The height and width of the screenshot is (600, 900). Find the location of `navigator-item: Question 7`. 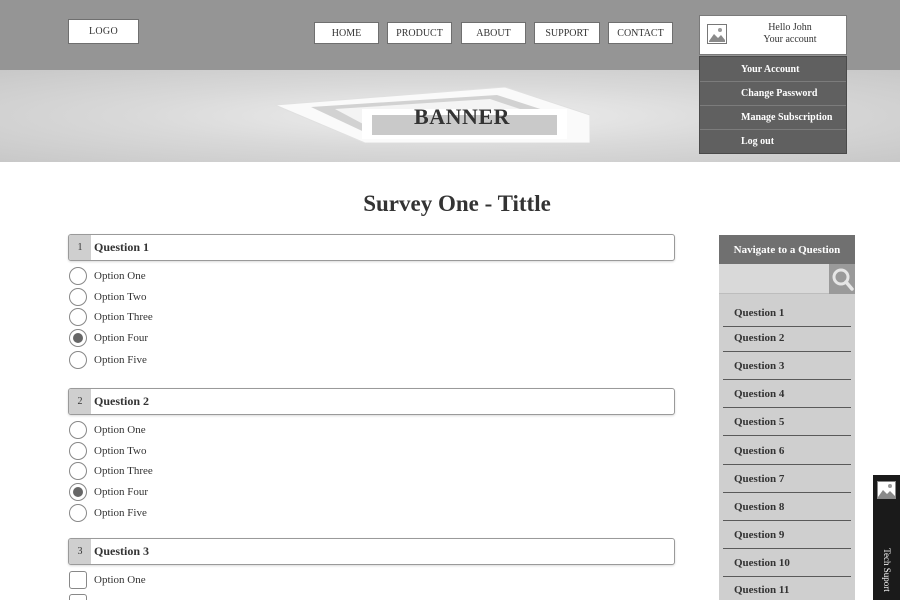

navigator-item: Question 7 is located at coordinates (787, 479).